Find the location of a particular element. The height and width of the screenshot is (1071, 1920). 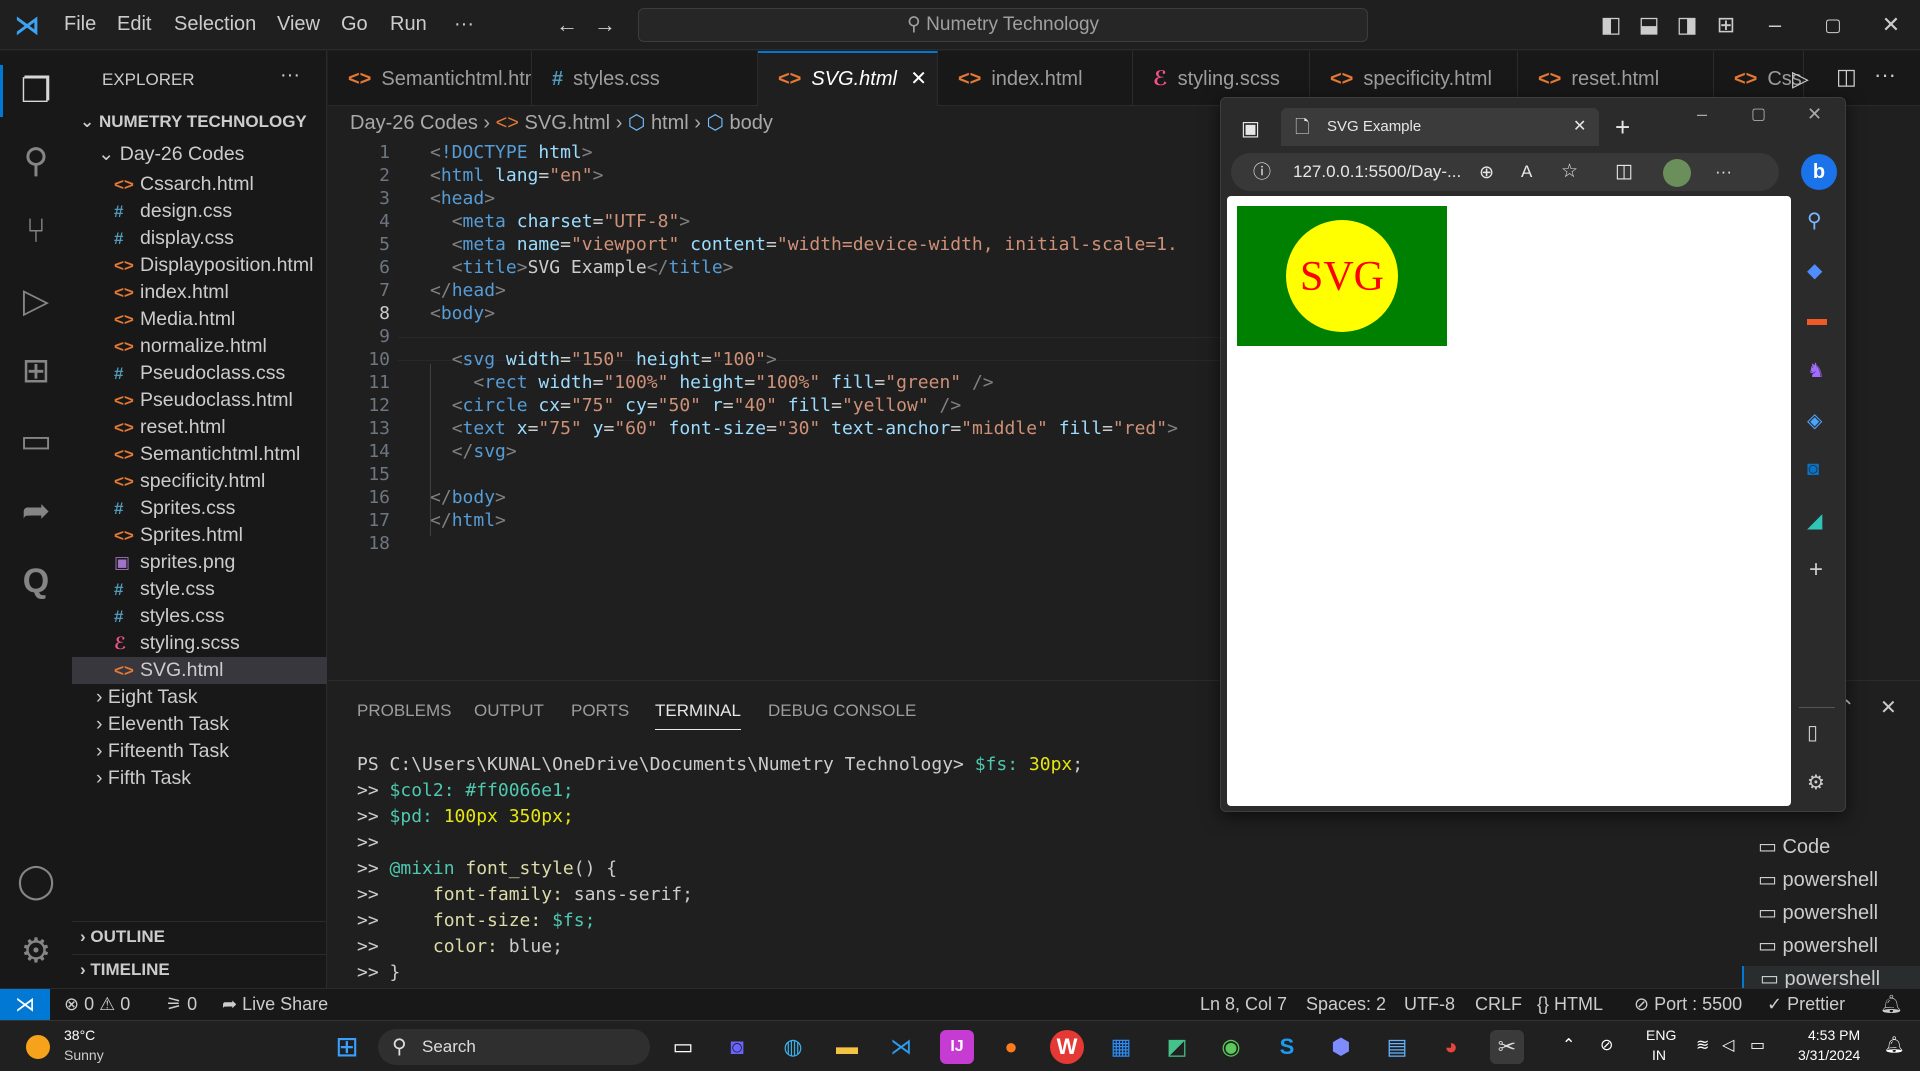

notification-center-icon: 🔔︎ is located at coordinates (1894, 1045).